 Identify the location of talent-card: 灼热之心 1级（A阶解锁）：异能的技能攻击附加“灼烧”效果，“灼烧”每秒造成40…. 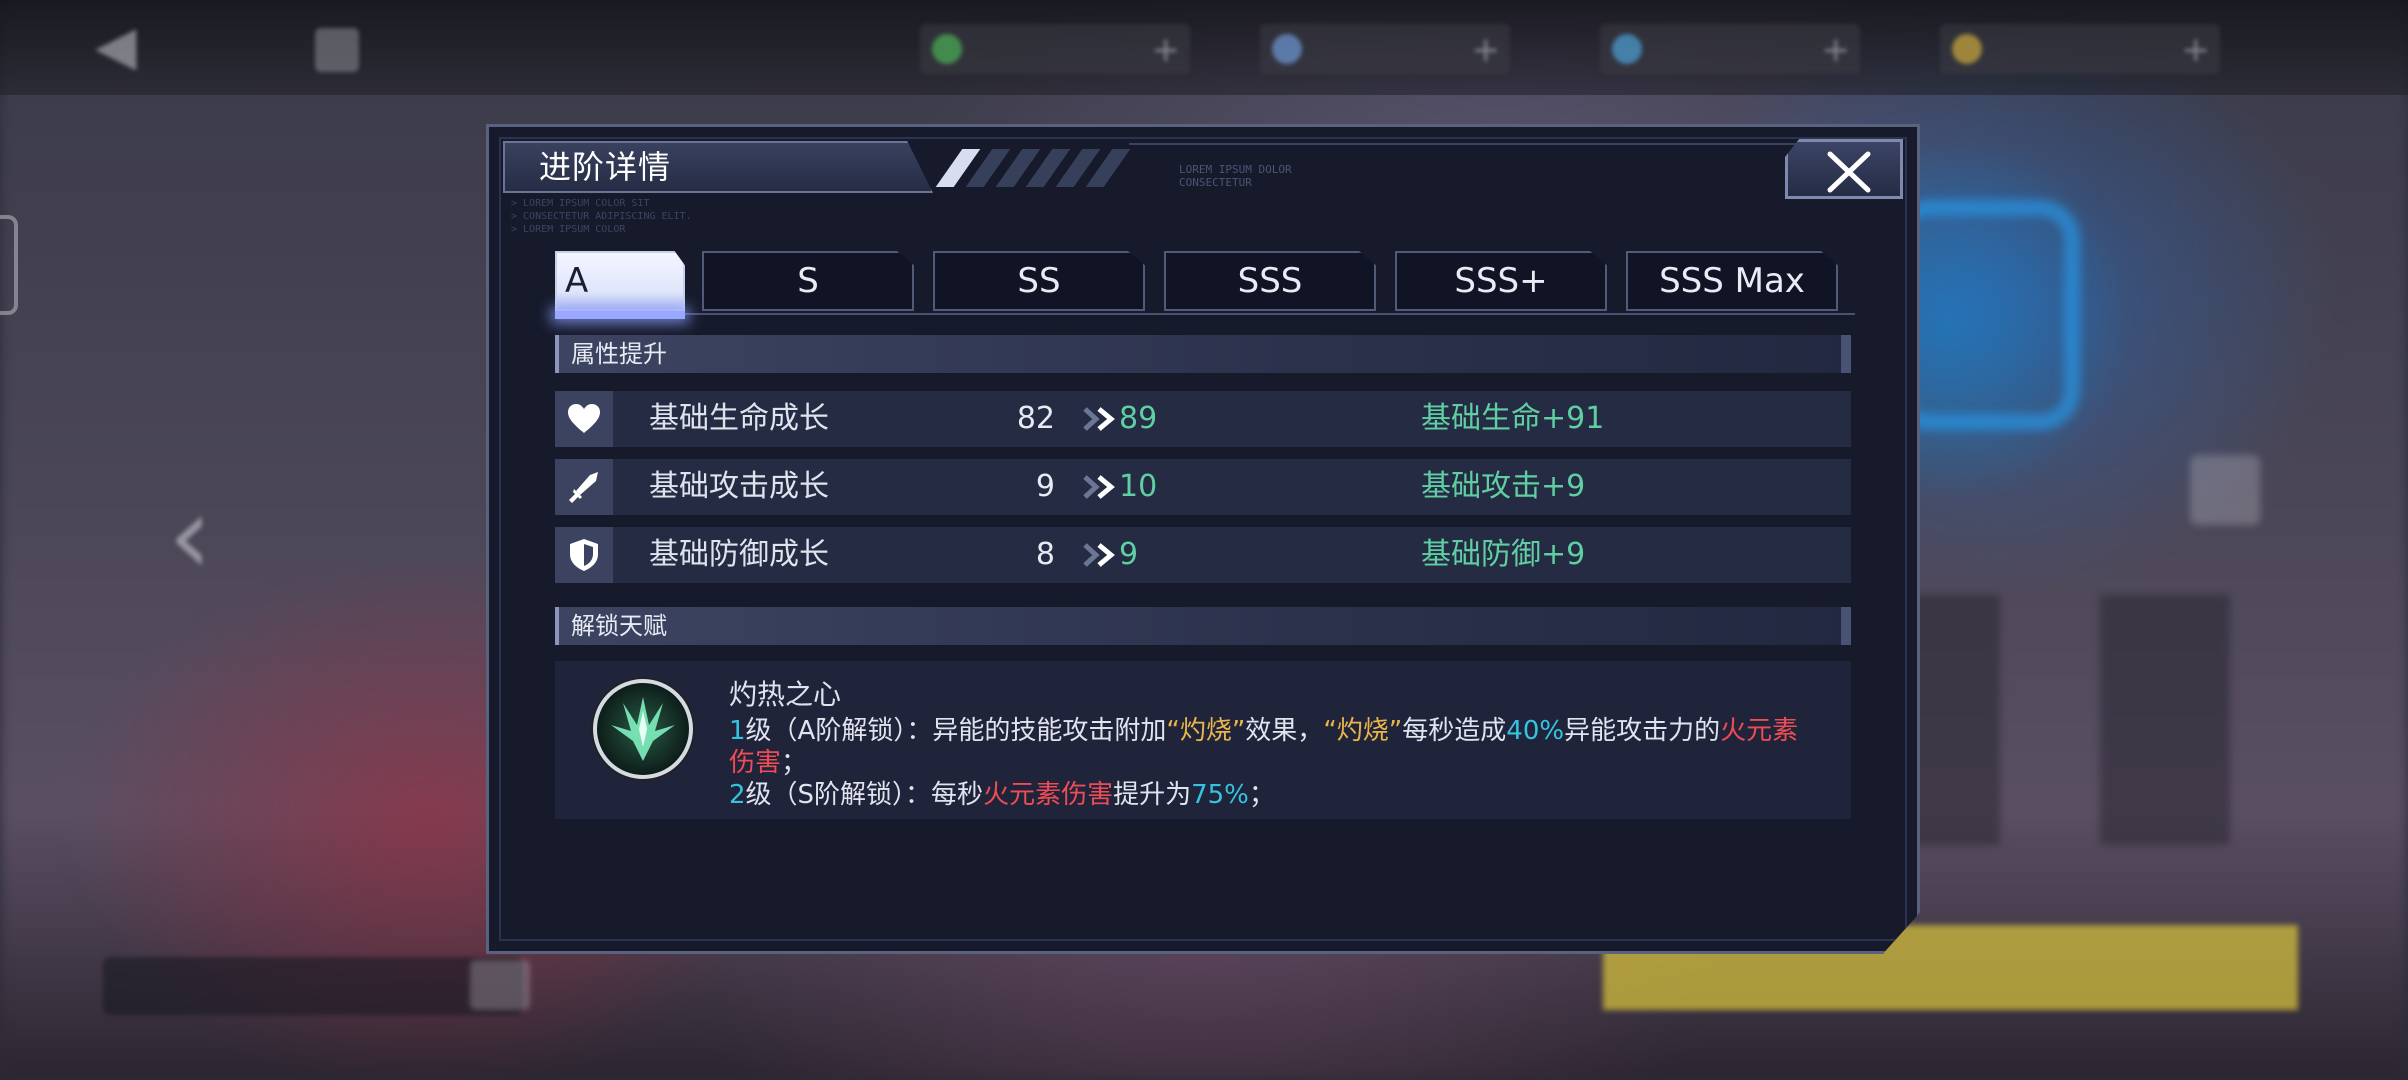
(1203, 740).